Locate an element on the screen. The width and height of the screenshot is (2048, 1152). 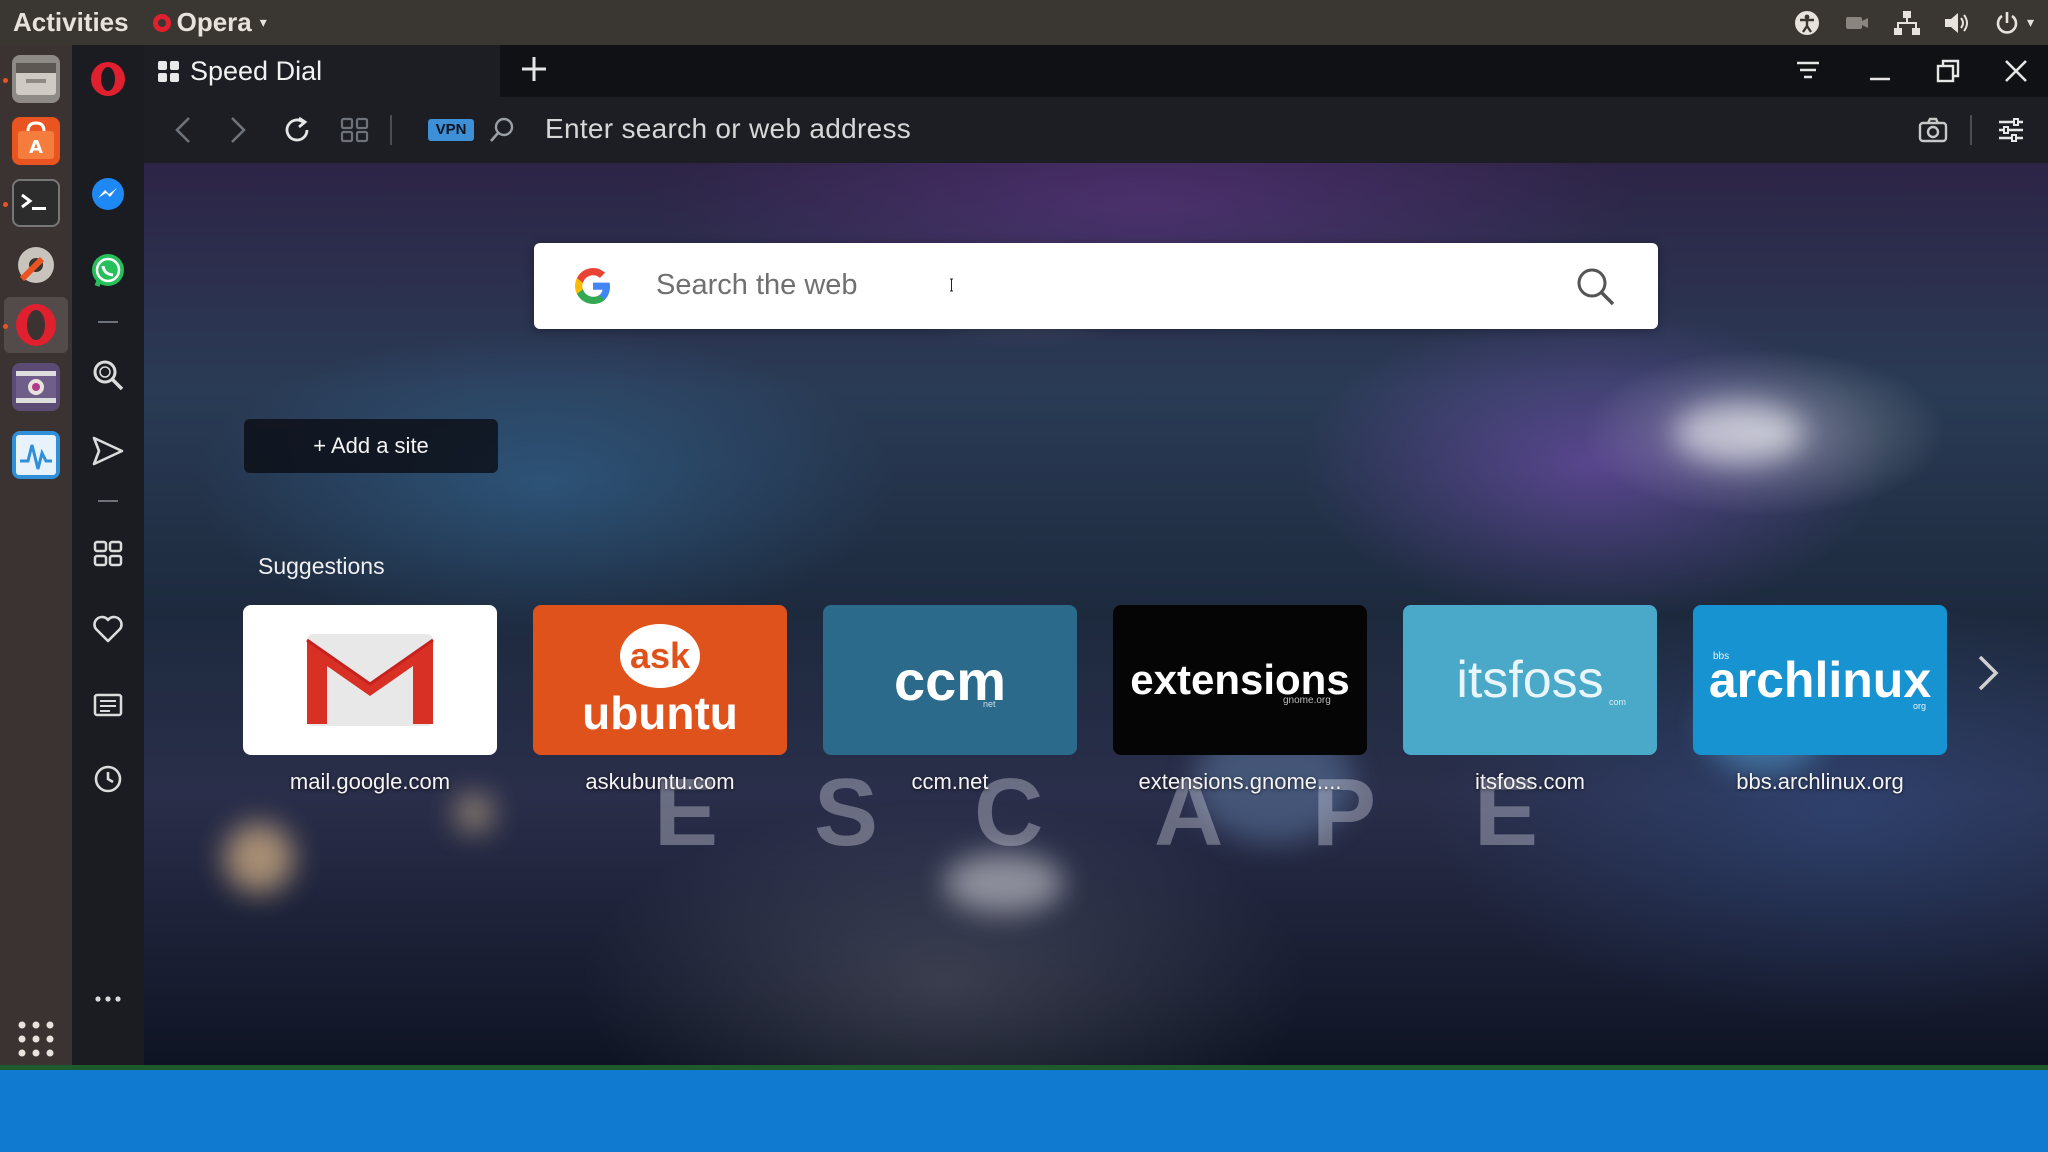
easy-setup-button is located at coordinates (2011, 130).